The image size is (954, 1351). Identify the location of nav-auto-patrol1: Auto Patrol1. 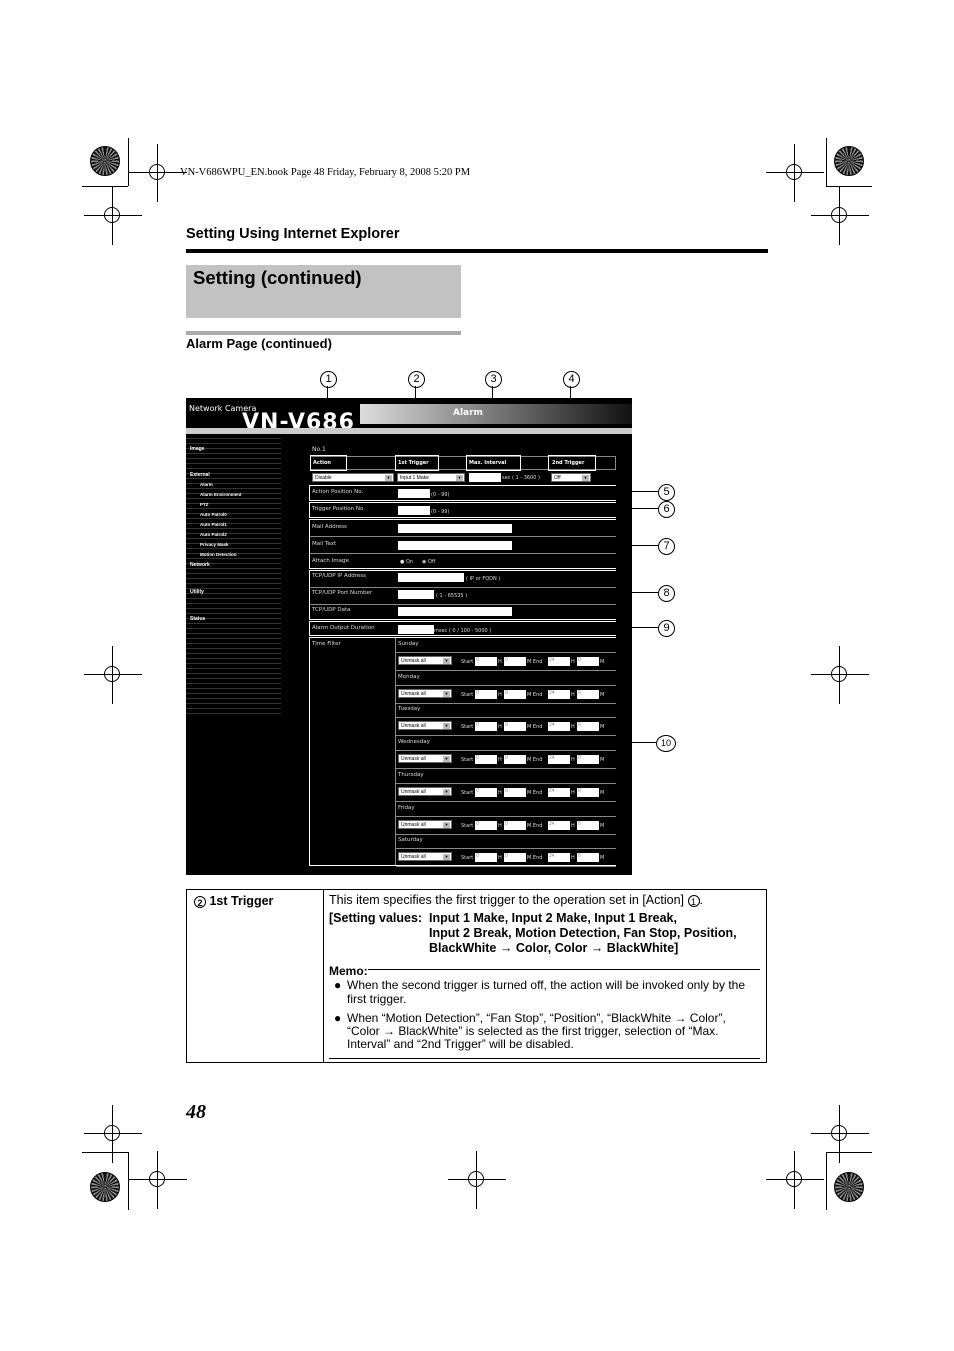
(245, 524).